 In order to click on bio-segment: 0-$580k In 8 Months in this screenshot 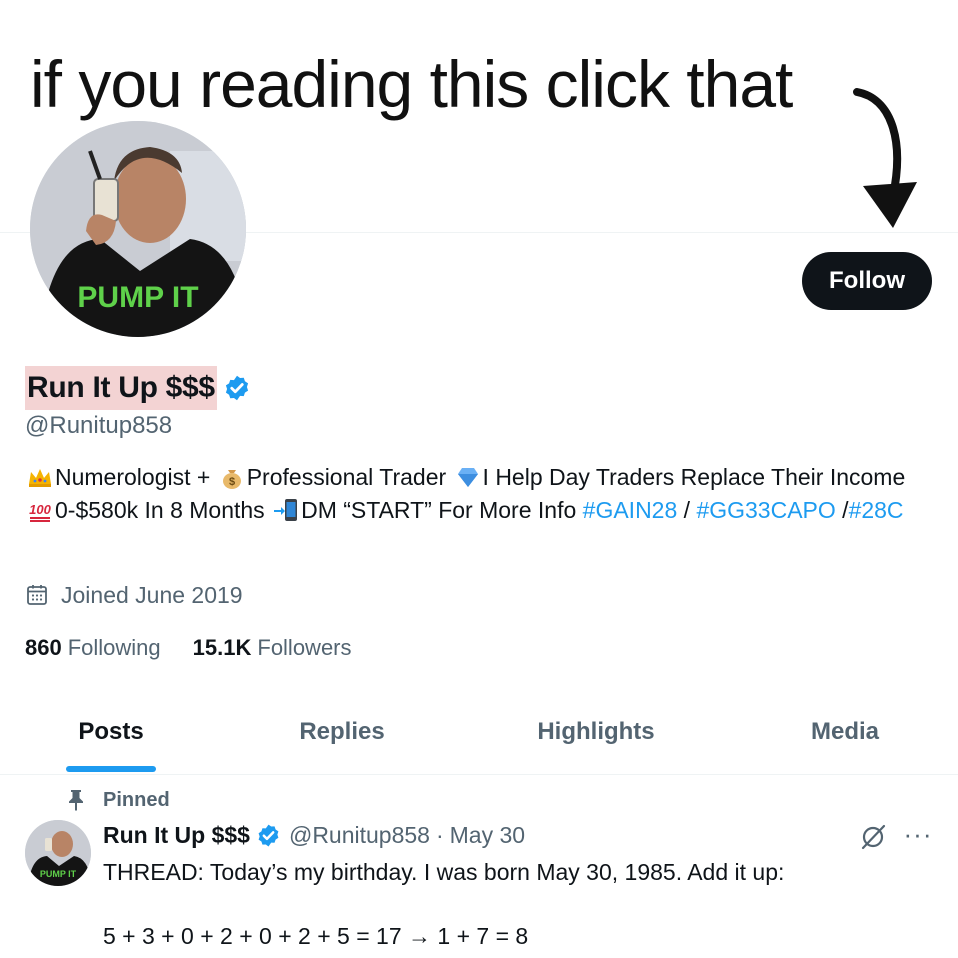, I will do `click(163, 509)`.